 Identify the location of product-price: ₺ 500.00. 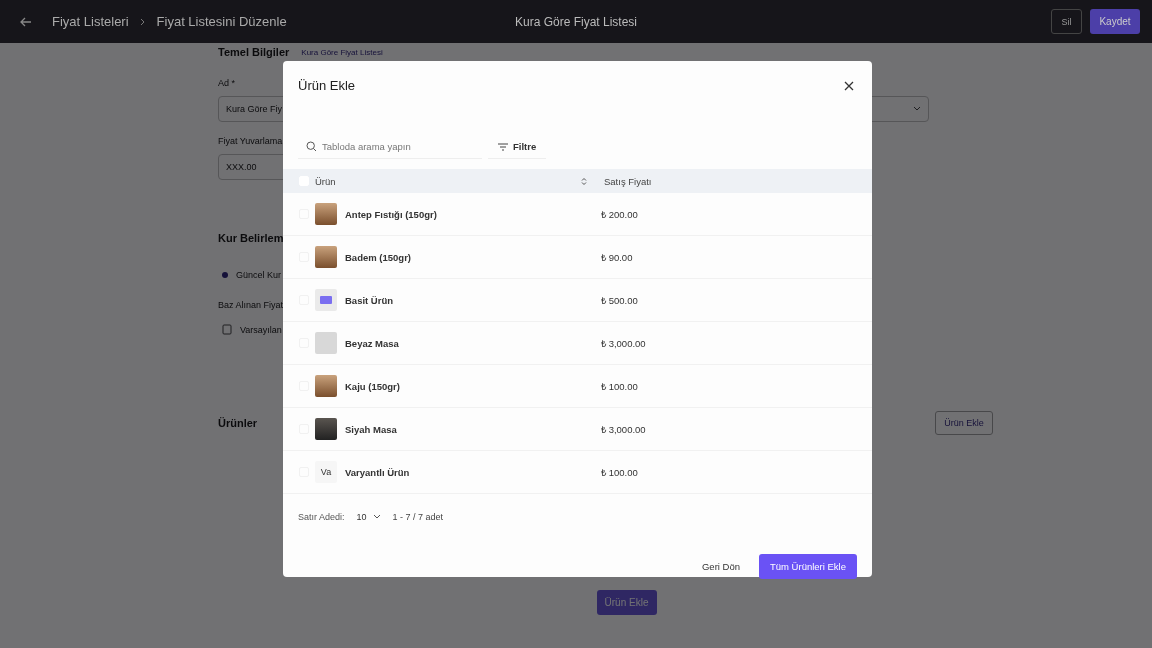
(620, 300).